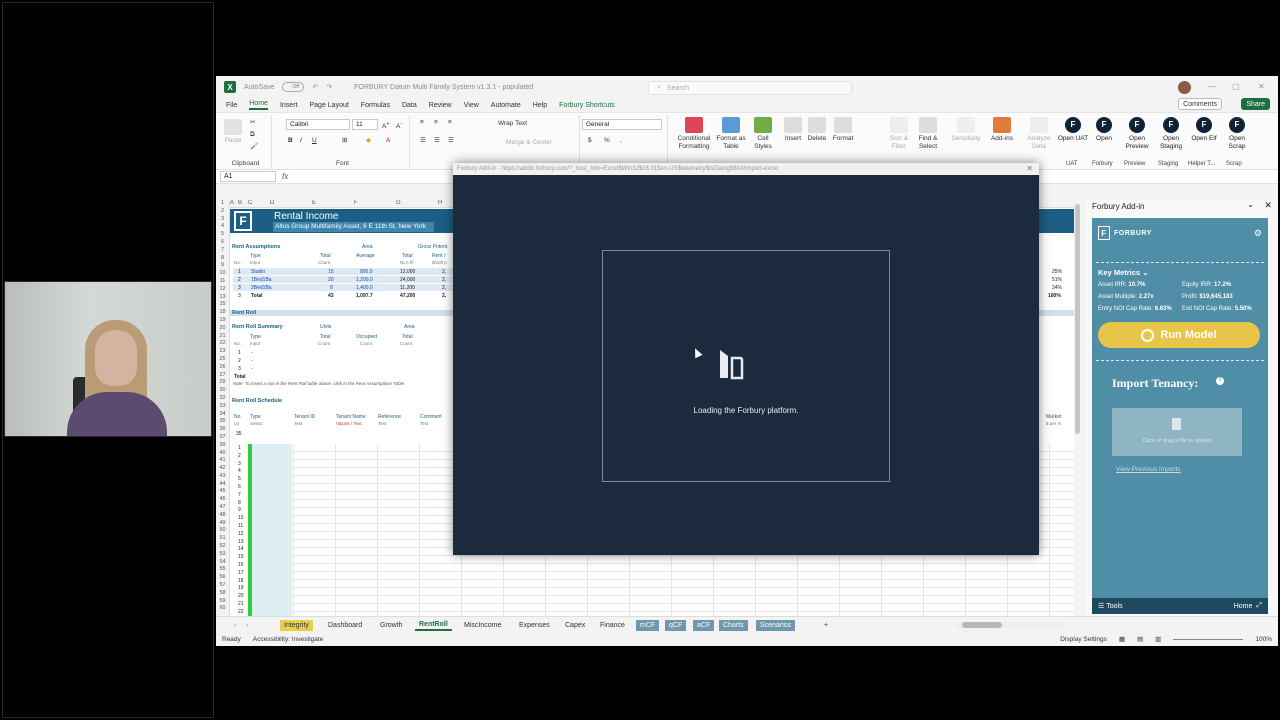  Describe the element at coordinates (1011, 625) in the screenshot. I see `horizontal-scrollbar` at that location.